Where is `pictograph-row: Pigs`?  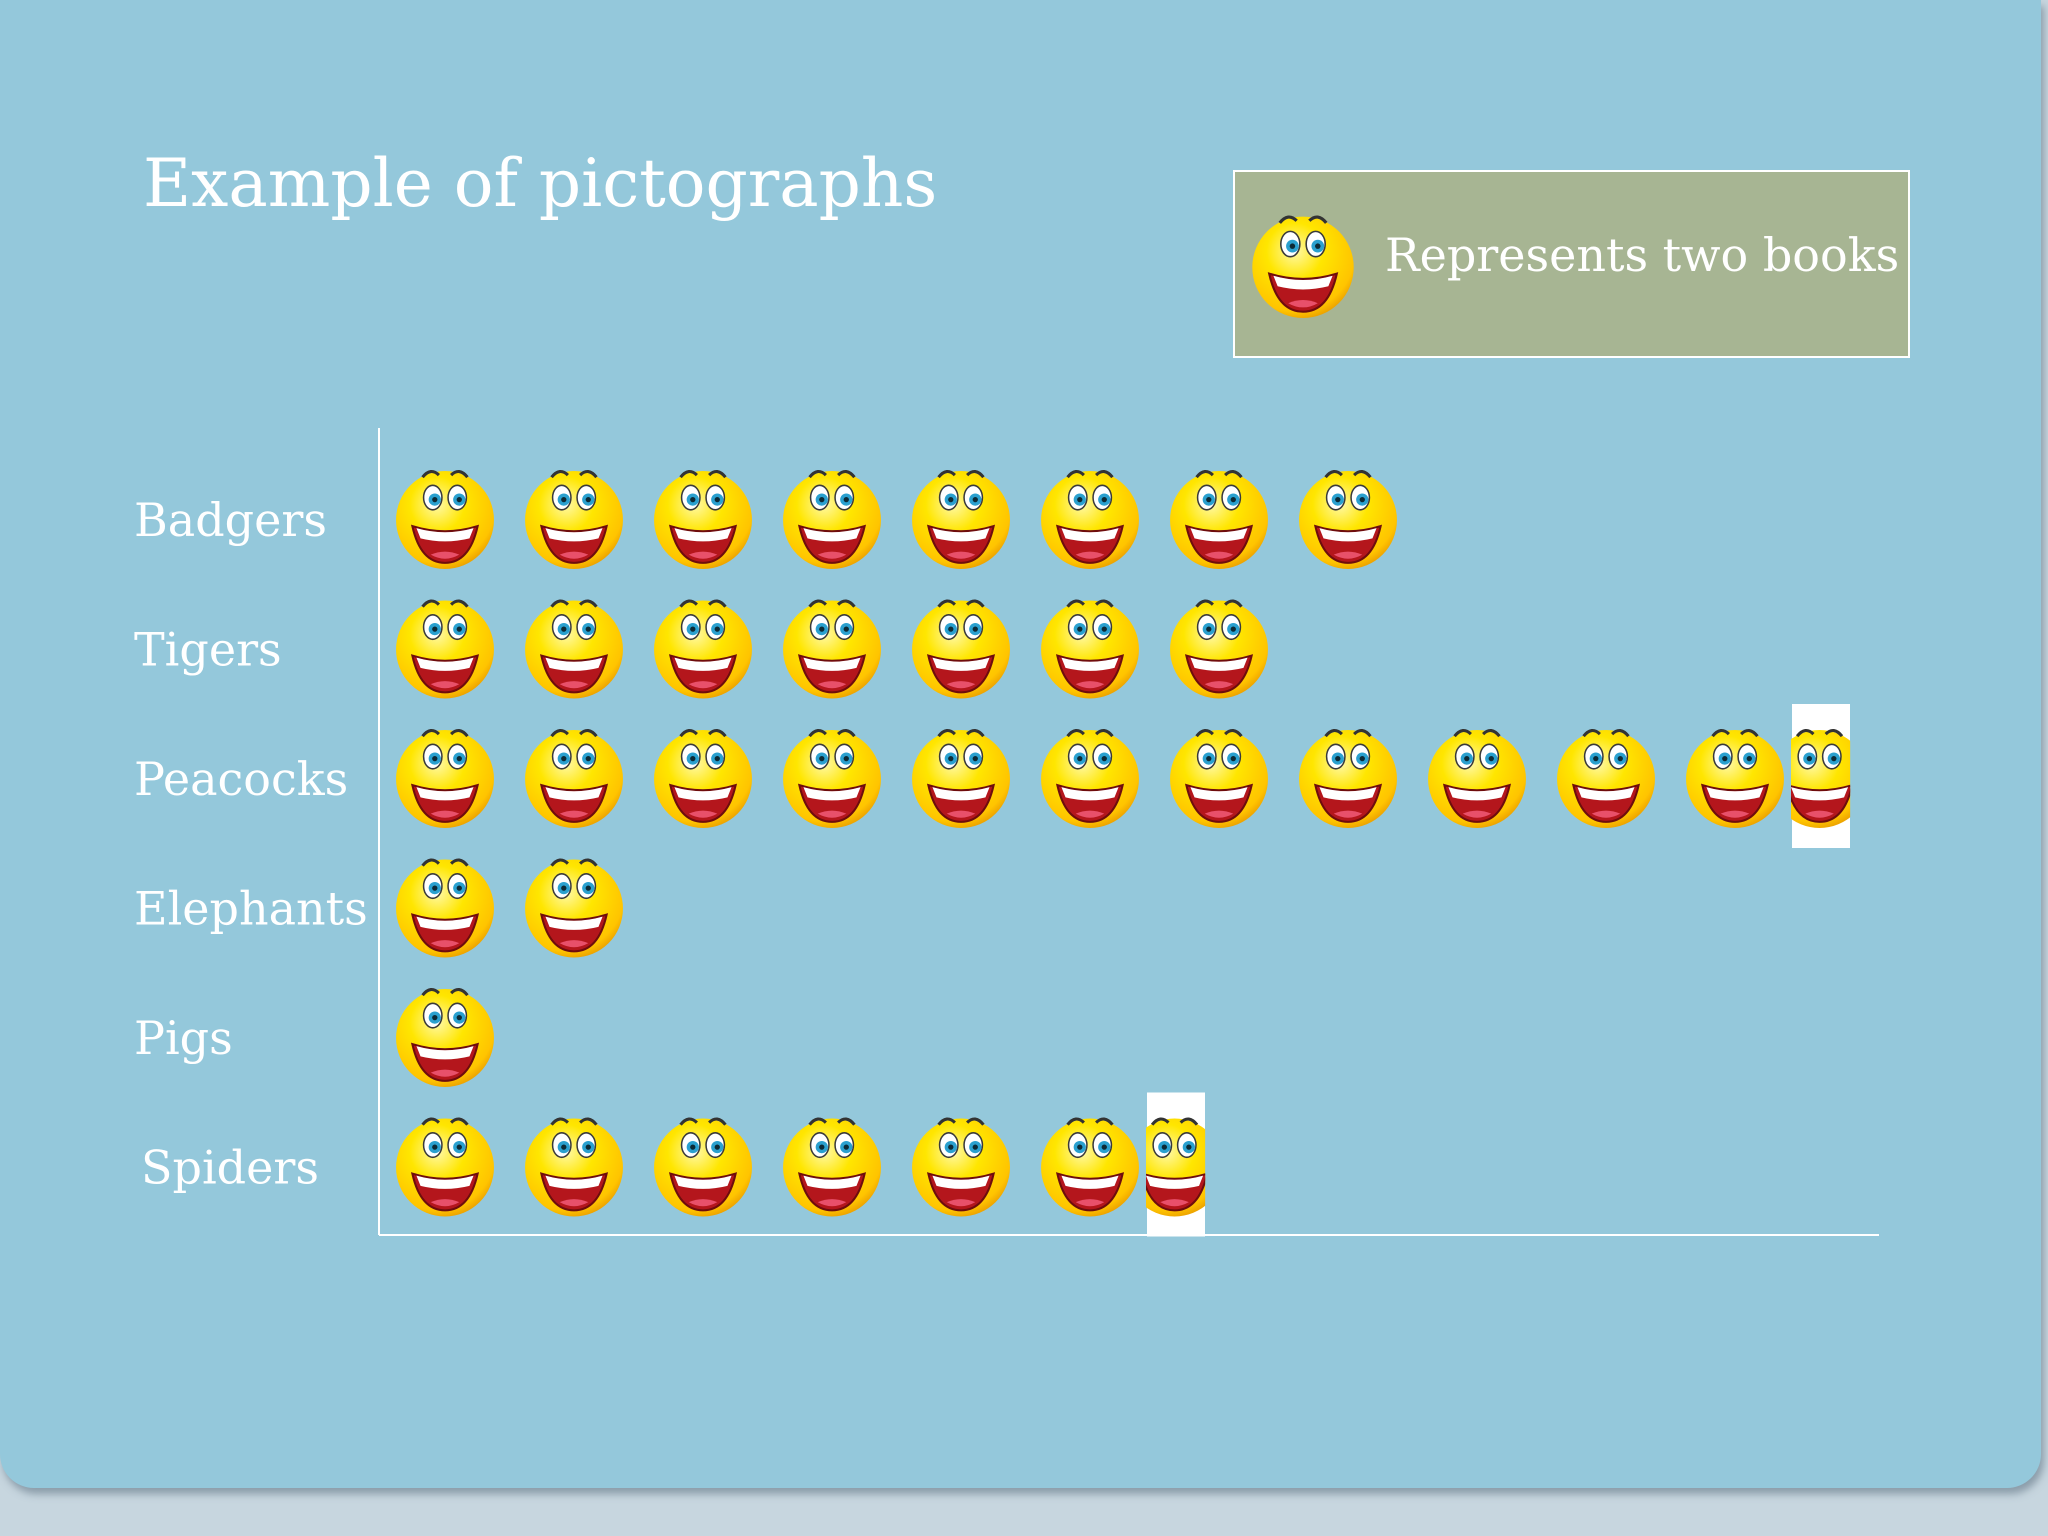
pictograph-row: Pigs is located at coordinates (315, 1038).